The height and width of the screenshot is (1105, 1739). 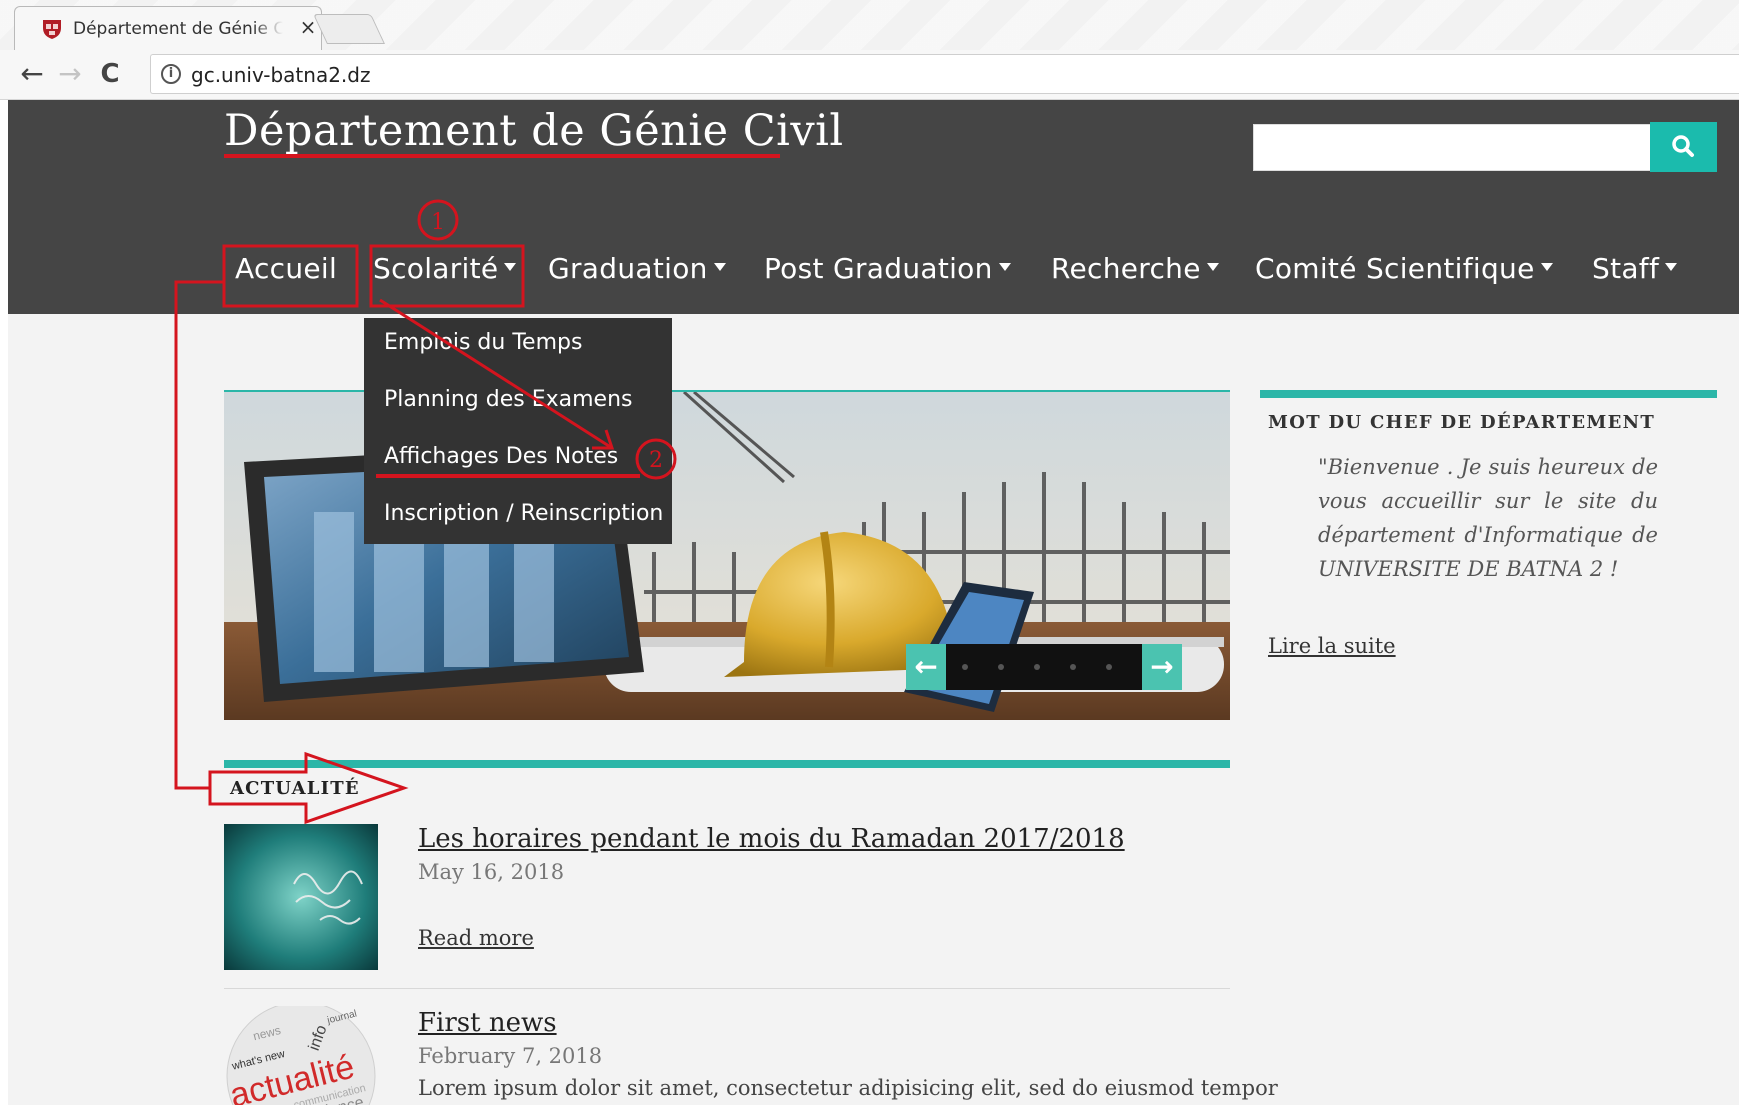 I want to click on nav-item-staff: Staff, so click(x=1635, y=268).